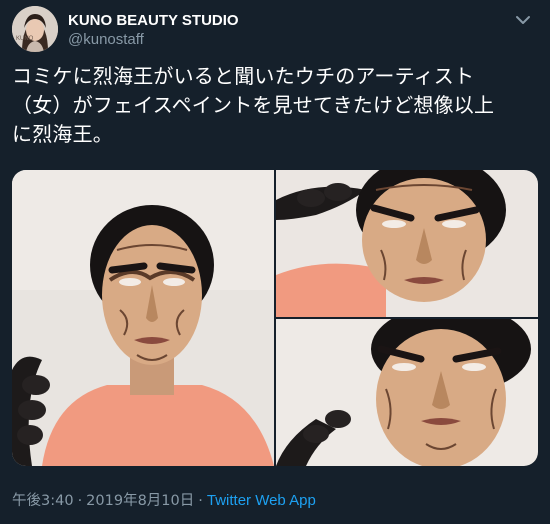  Describe the element at coordinates (153, 39) in the screenshot. I see `handle: @kunostaff` at that location.